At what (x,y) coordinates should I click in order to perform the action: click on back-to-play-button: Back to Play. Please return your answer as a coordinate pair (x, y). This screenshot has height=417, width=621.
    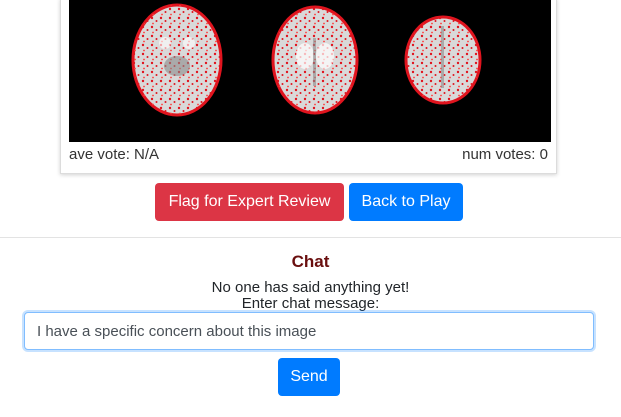
    Looking at the image, I should click on (406, 202).